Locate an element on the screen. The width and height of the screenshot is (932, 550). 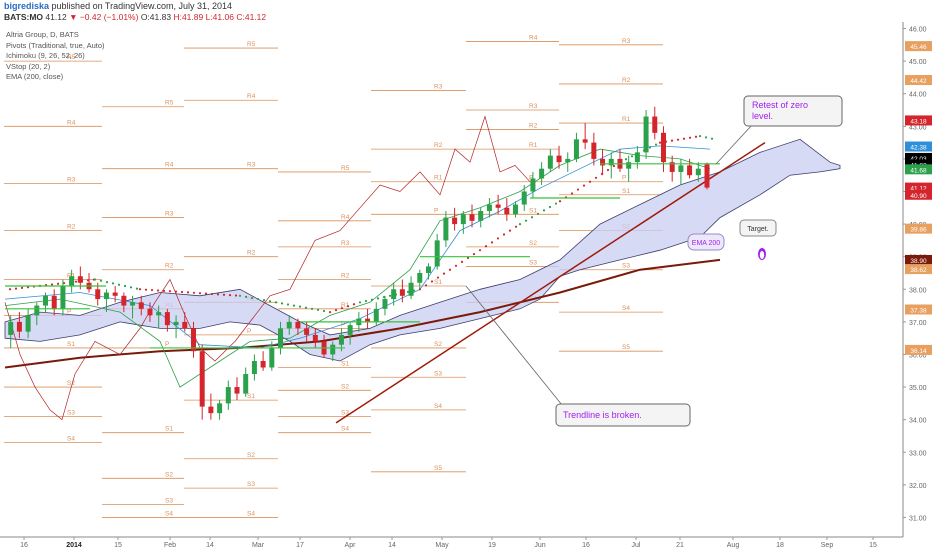
x-tick-label: 18 is located at coordinates (780, 545).